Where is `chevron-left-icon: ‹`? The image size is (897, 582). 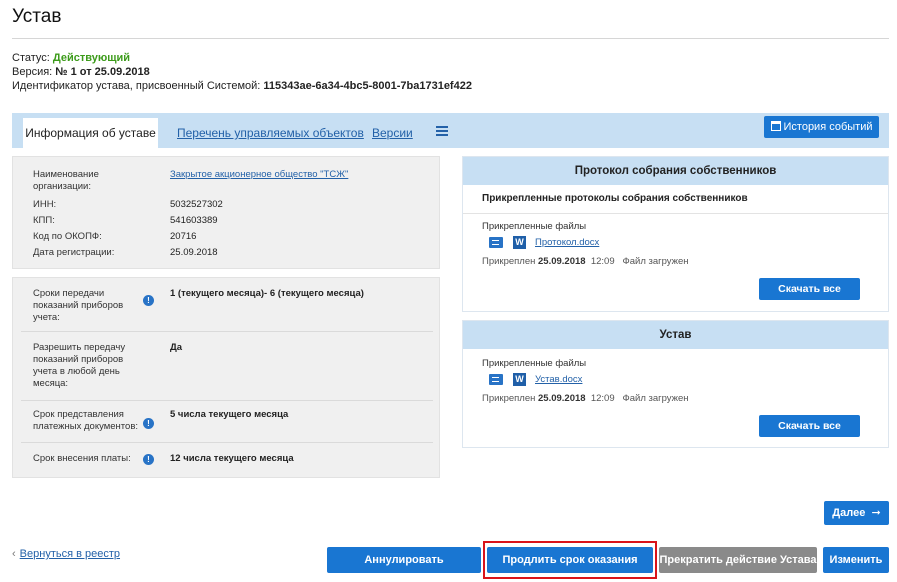 chevron-left-icon: ‹ is located at coordinates (14, 554).